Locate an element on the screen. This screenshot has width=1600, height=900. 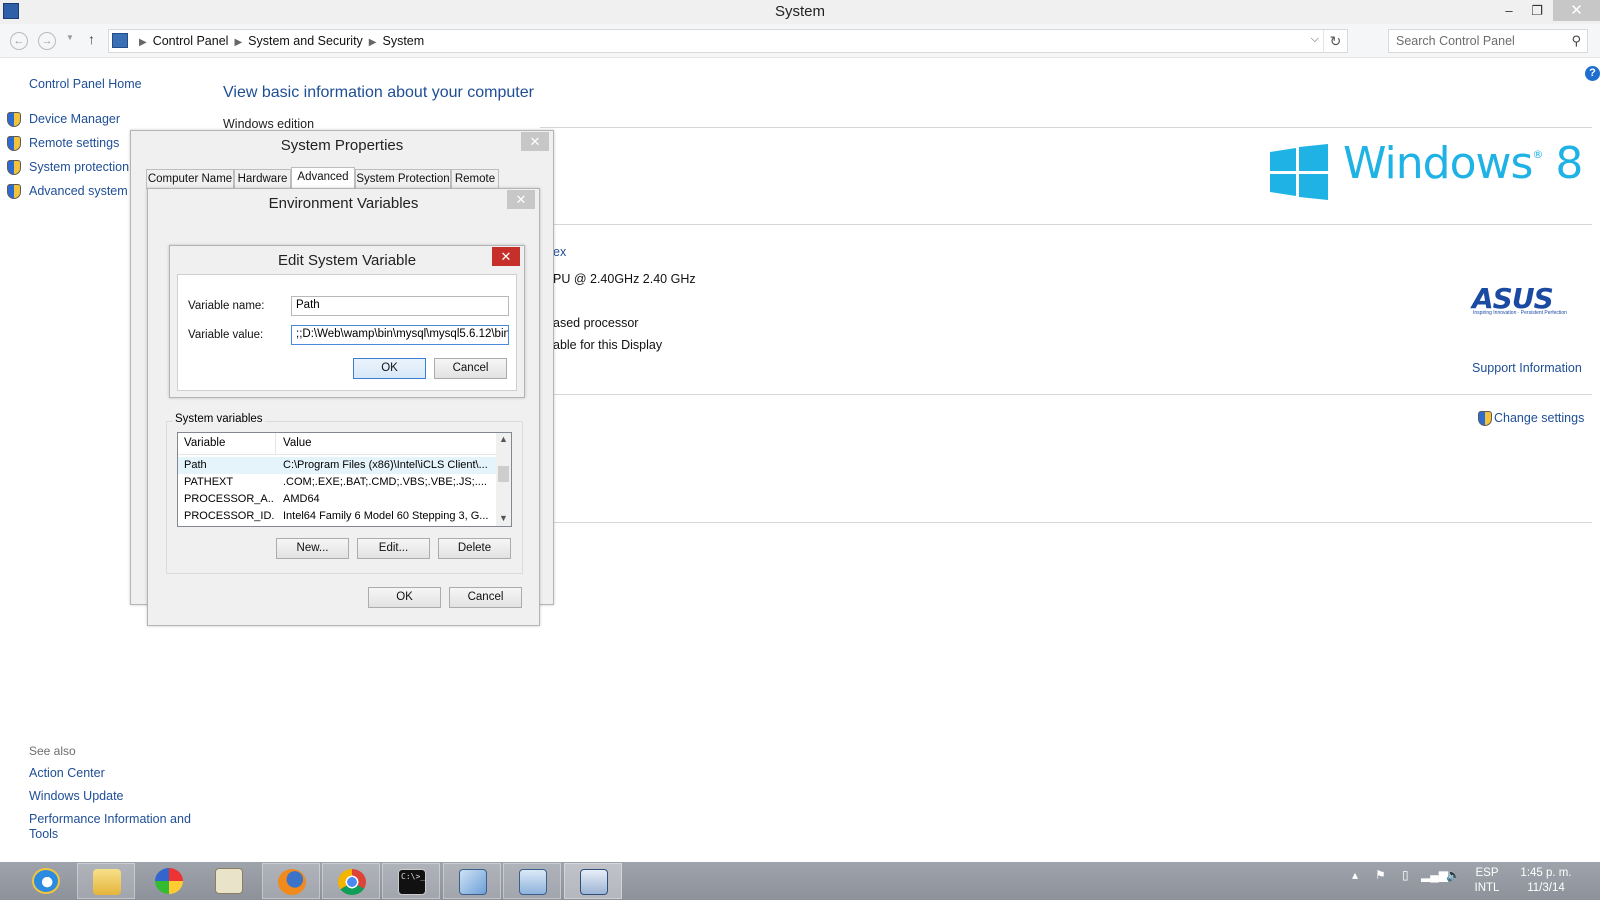
refresh-icon: ↻ is located at coordinates (1335, 41).